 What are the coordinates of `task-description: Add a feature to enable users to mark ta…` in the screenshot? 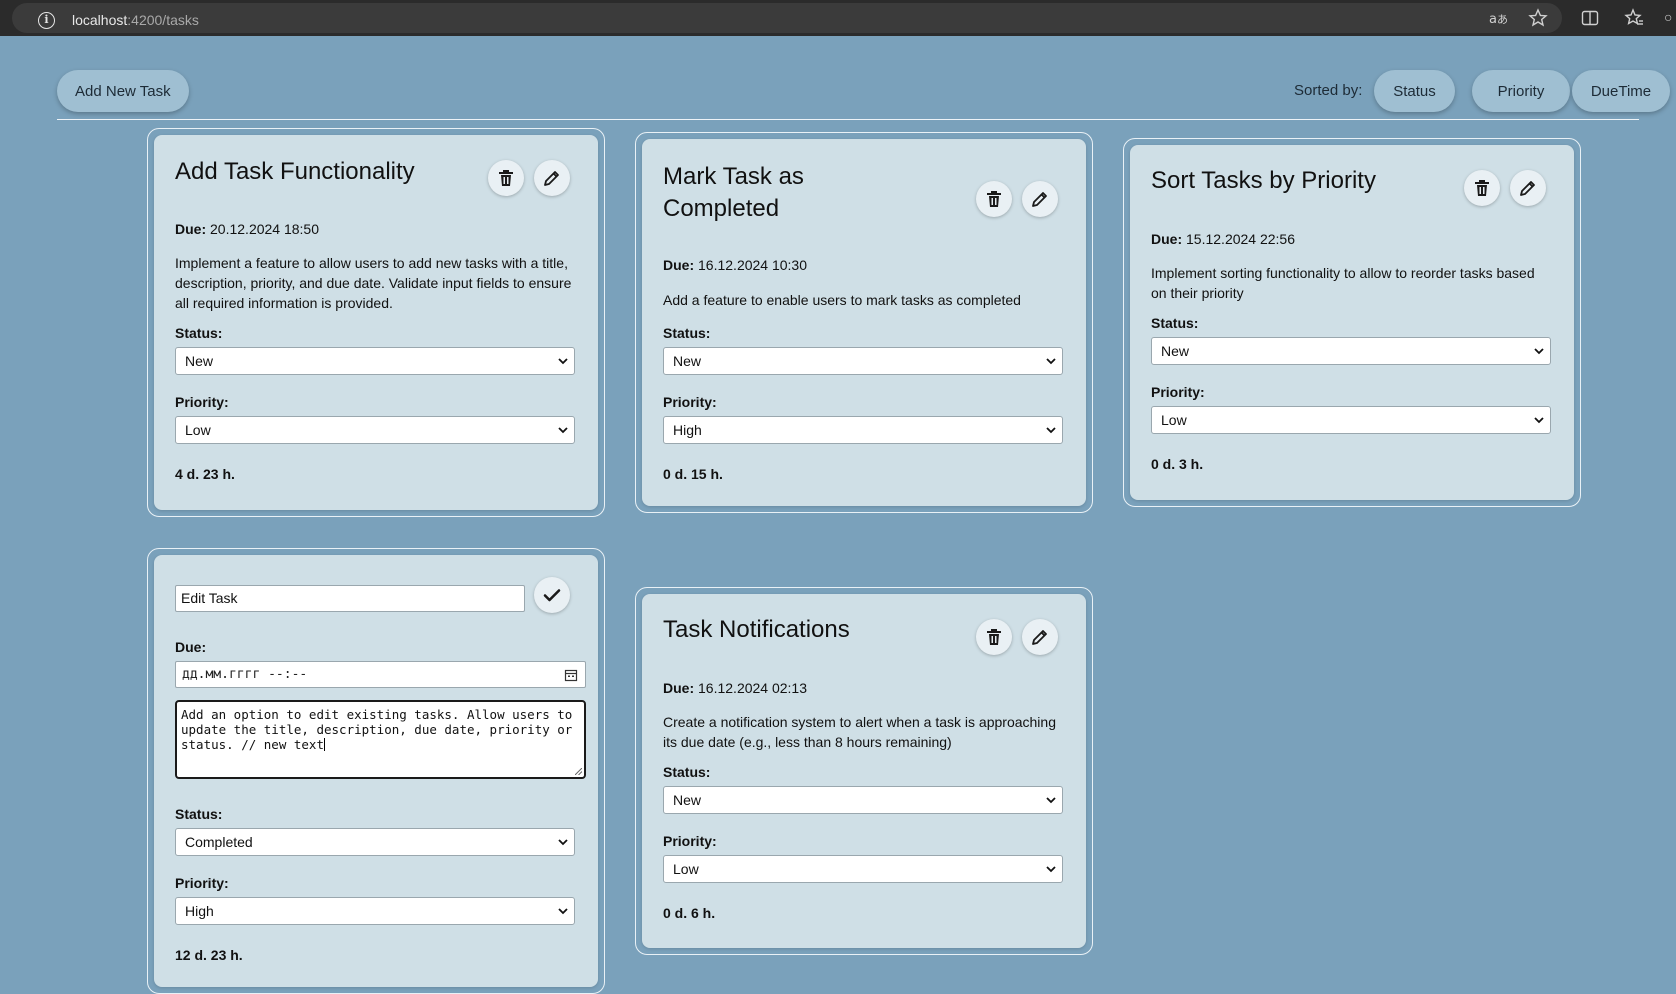 It's located at (842, 300).